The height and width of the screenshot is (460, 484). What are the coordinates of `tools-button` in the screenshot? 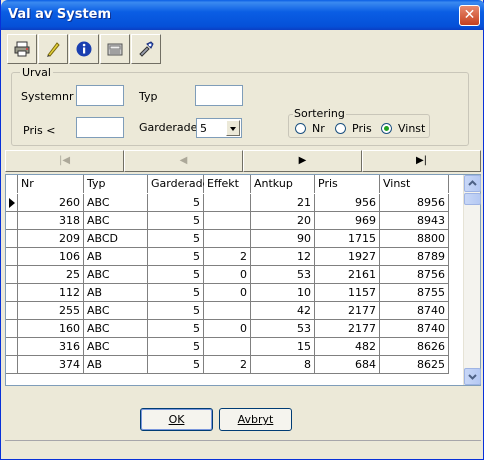 It's located at (146, 49).